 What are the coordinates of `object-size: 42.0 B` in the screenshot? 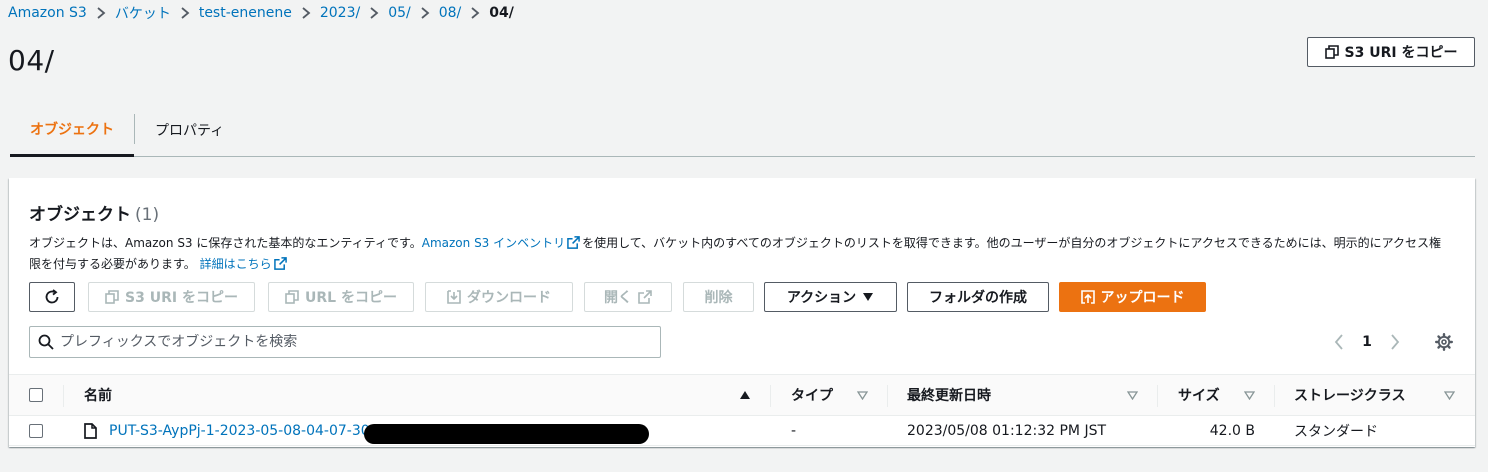 It's located at (1232, 430).